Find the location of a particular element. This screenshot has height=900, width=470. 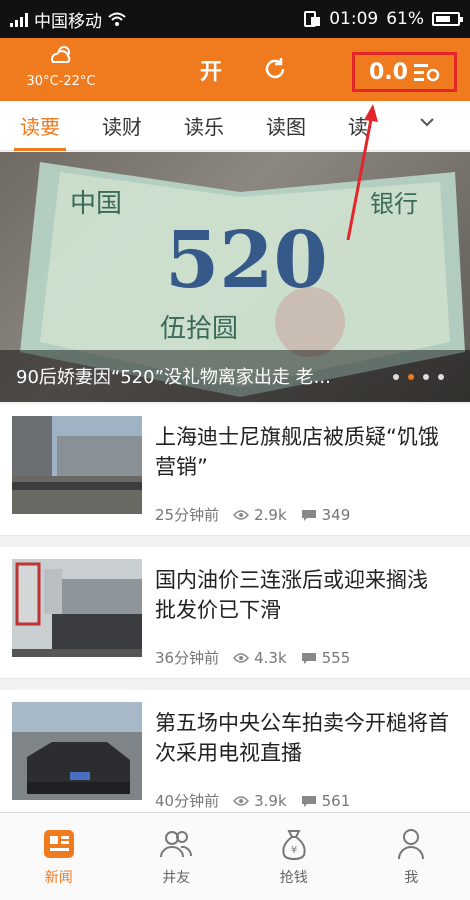

carrier-label: 中国移动 is located at coordinates (68, 21).